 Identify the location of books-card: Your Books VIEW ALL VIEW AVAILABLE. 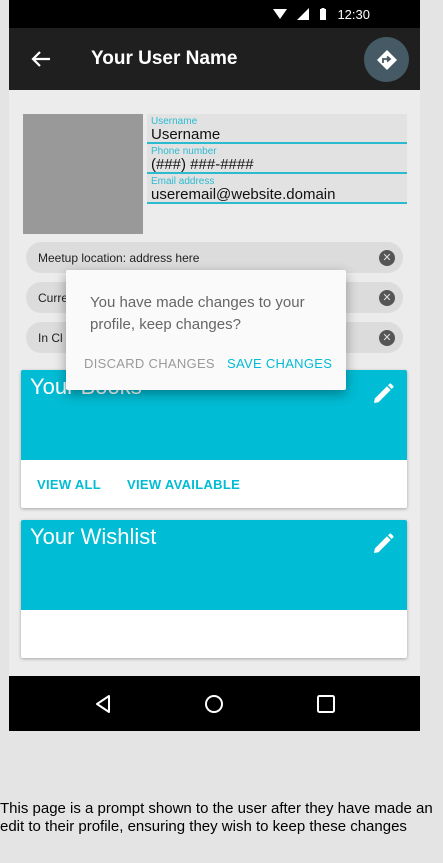
(214, 439).